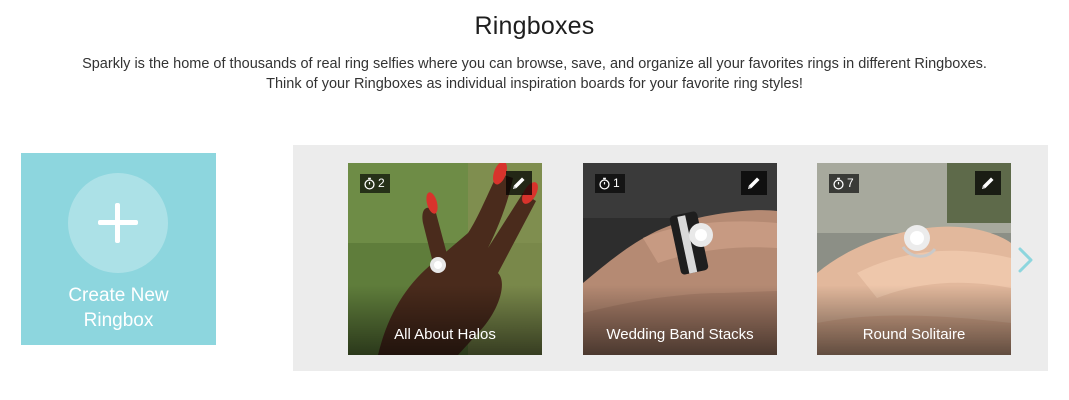  Describe the element at coordinates (118, 320) in the screenshot. I see `create-label-line-2: Ringbox` at that location.